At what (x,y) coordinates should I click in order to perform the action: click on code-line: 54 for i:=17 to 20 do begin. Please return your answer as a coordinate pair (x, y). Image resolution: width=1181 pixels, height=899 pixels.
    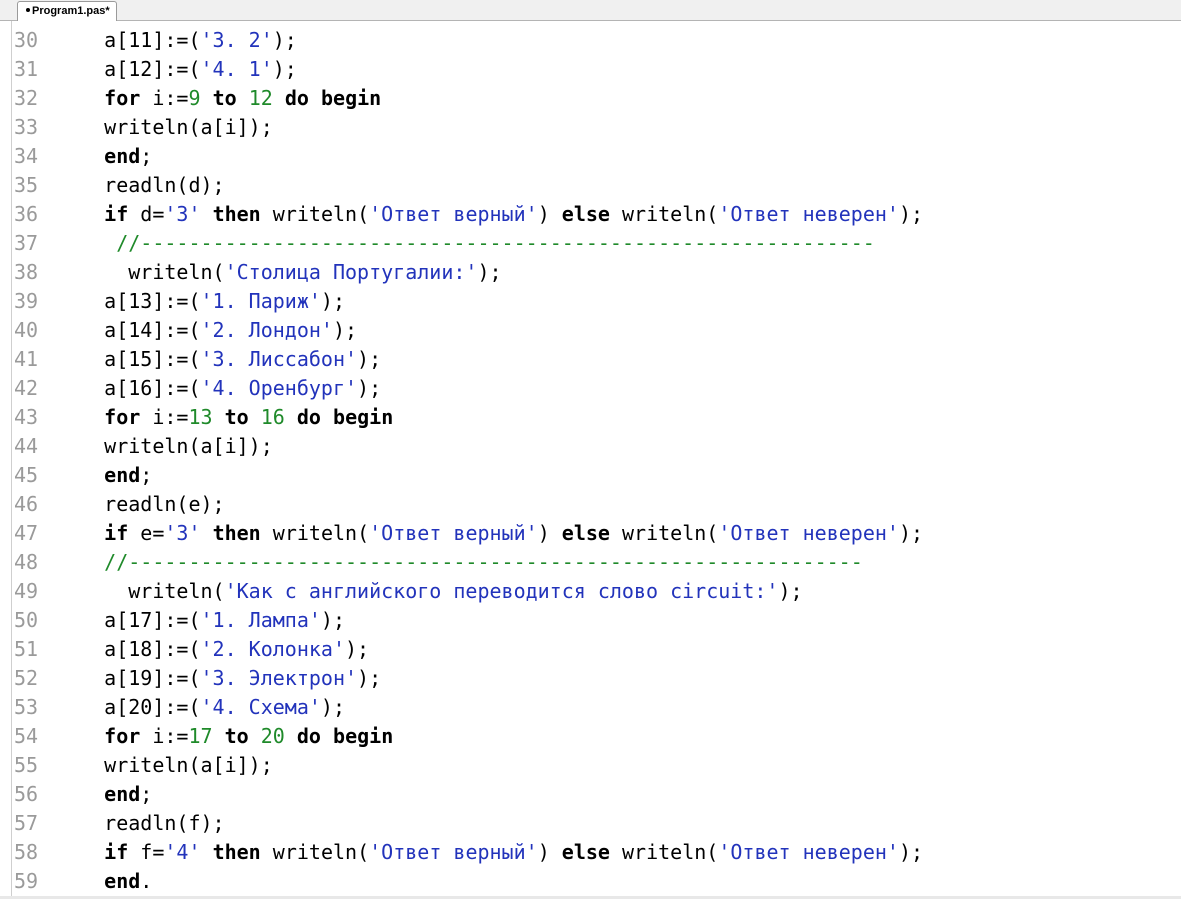
    Looking at the image, I should click on (590, 736).